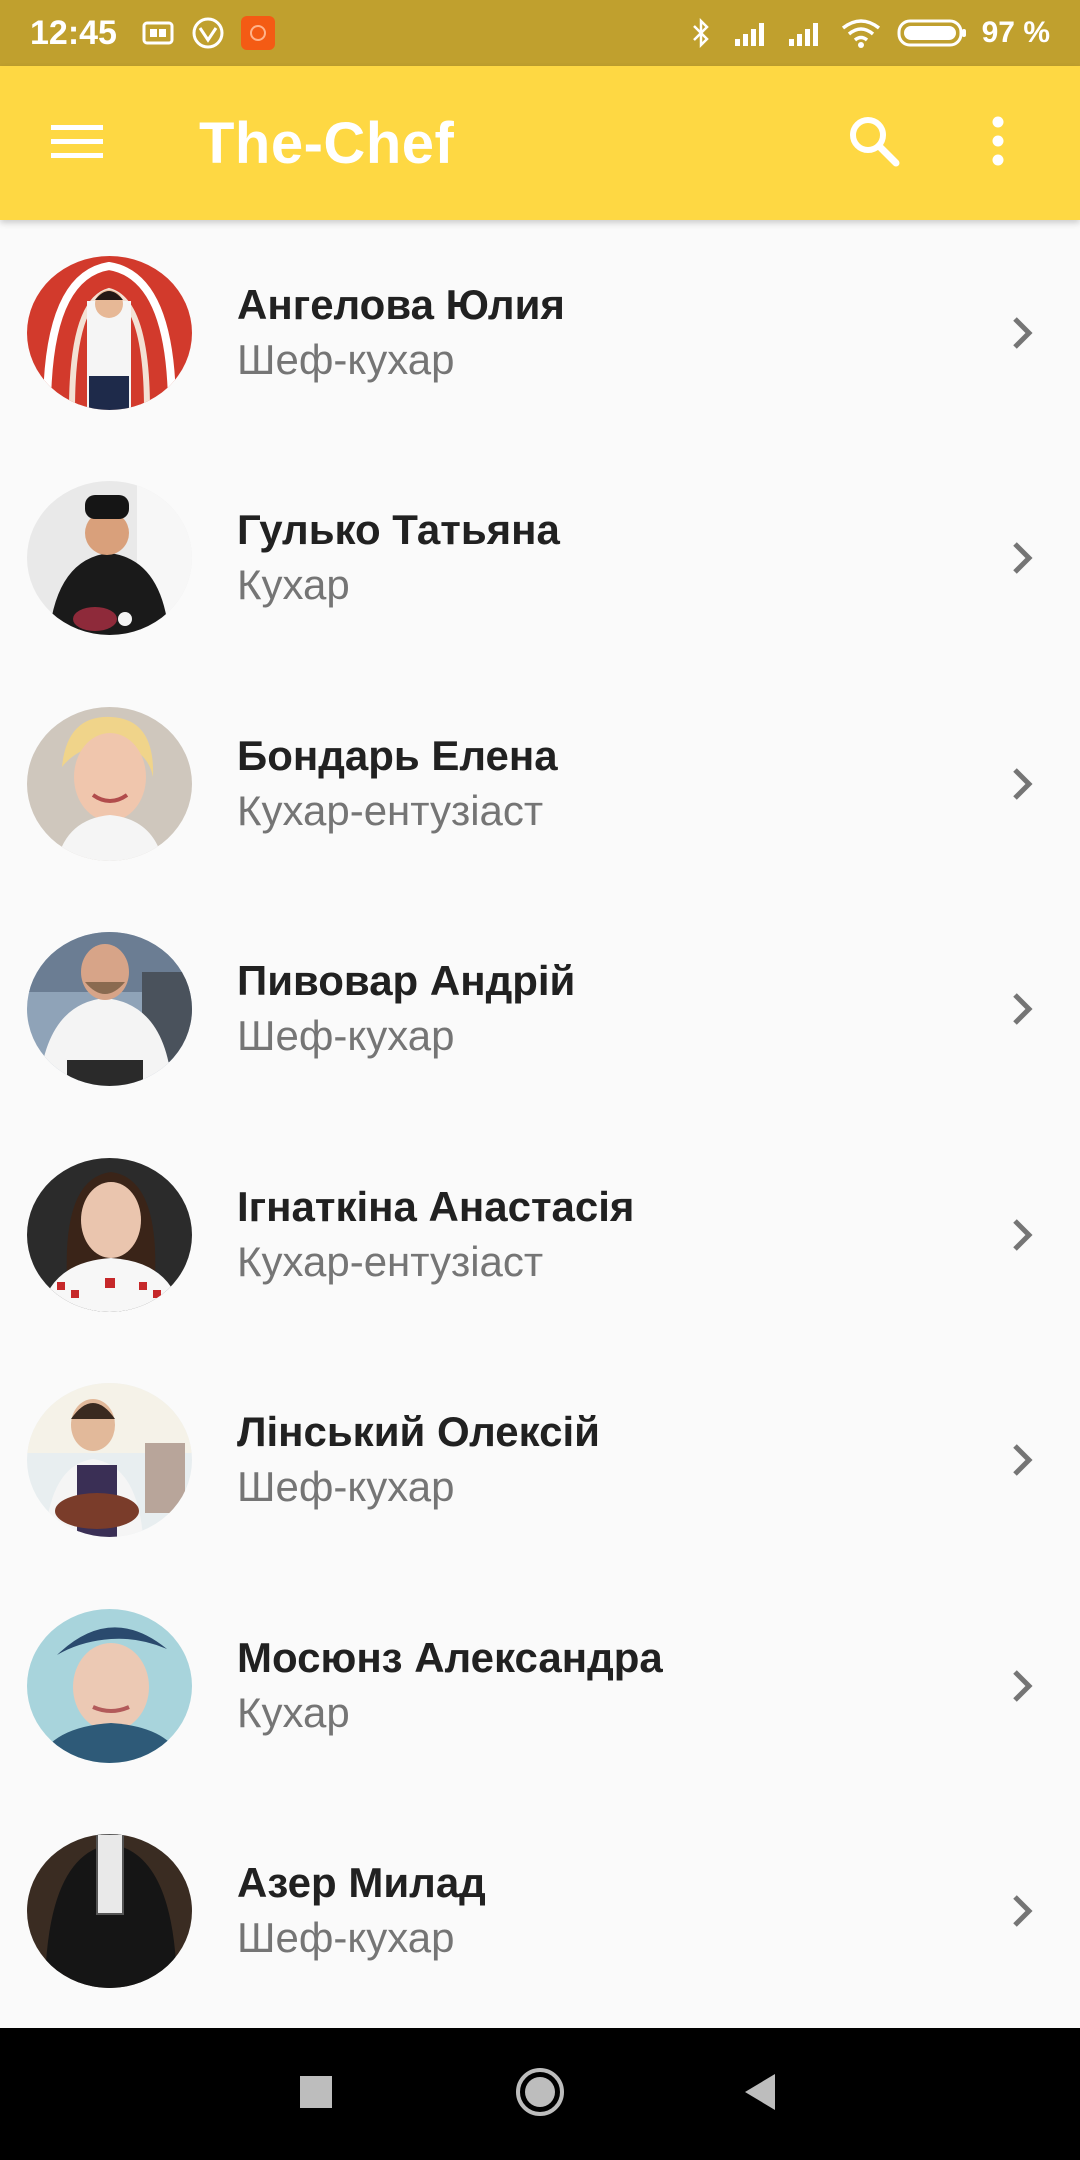 The height and width of the screenshot is (2160, 1080). What do you see at coordinates (450, 1657) in the screenshot?
I see `chef-name: Мосюнз Александра` at bounding box center [450, 1657].